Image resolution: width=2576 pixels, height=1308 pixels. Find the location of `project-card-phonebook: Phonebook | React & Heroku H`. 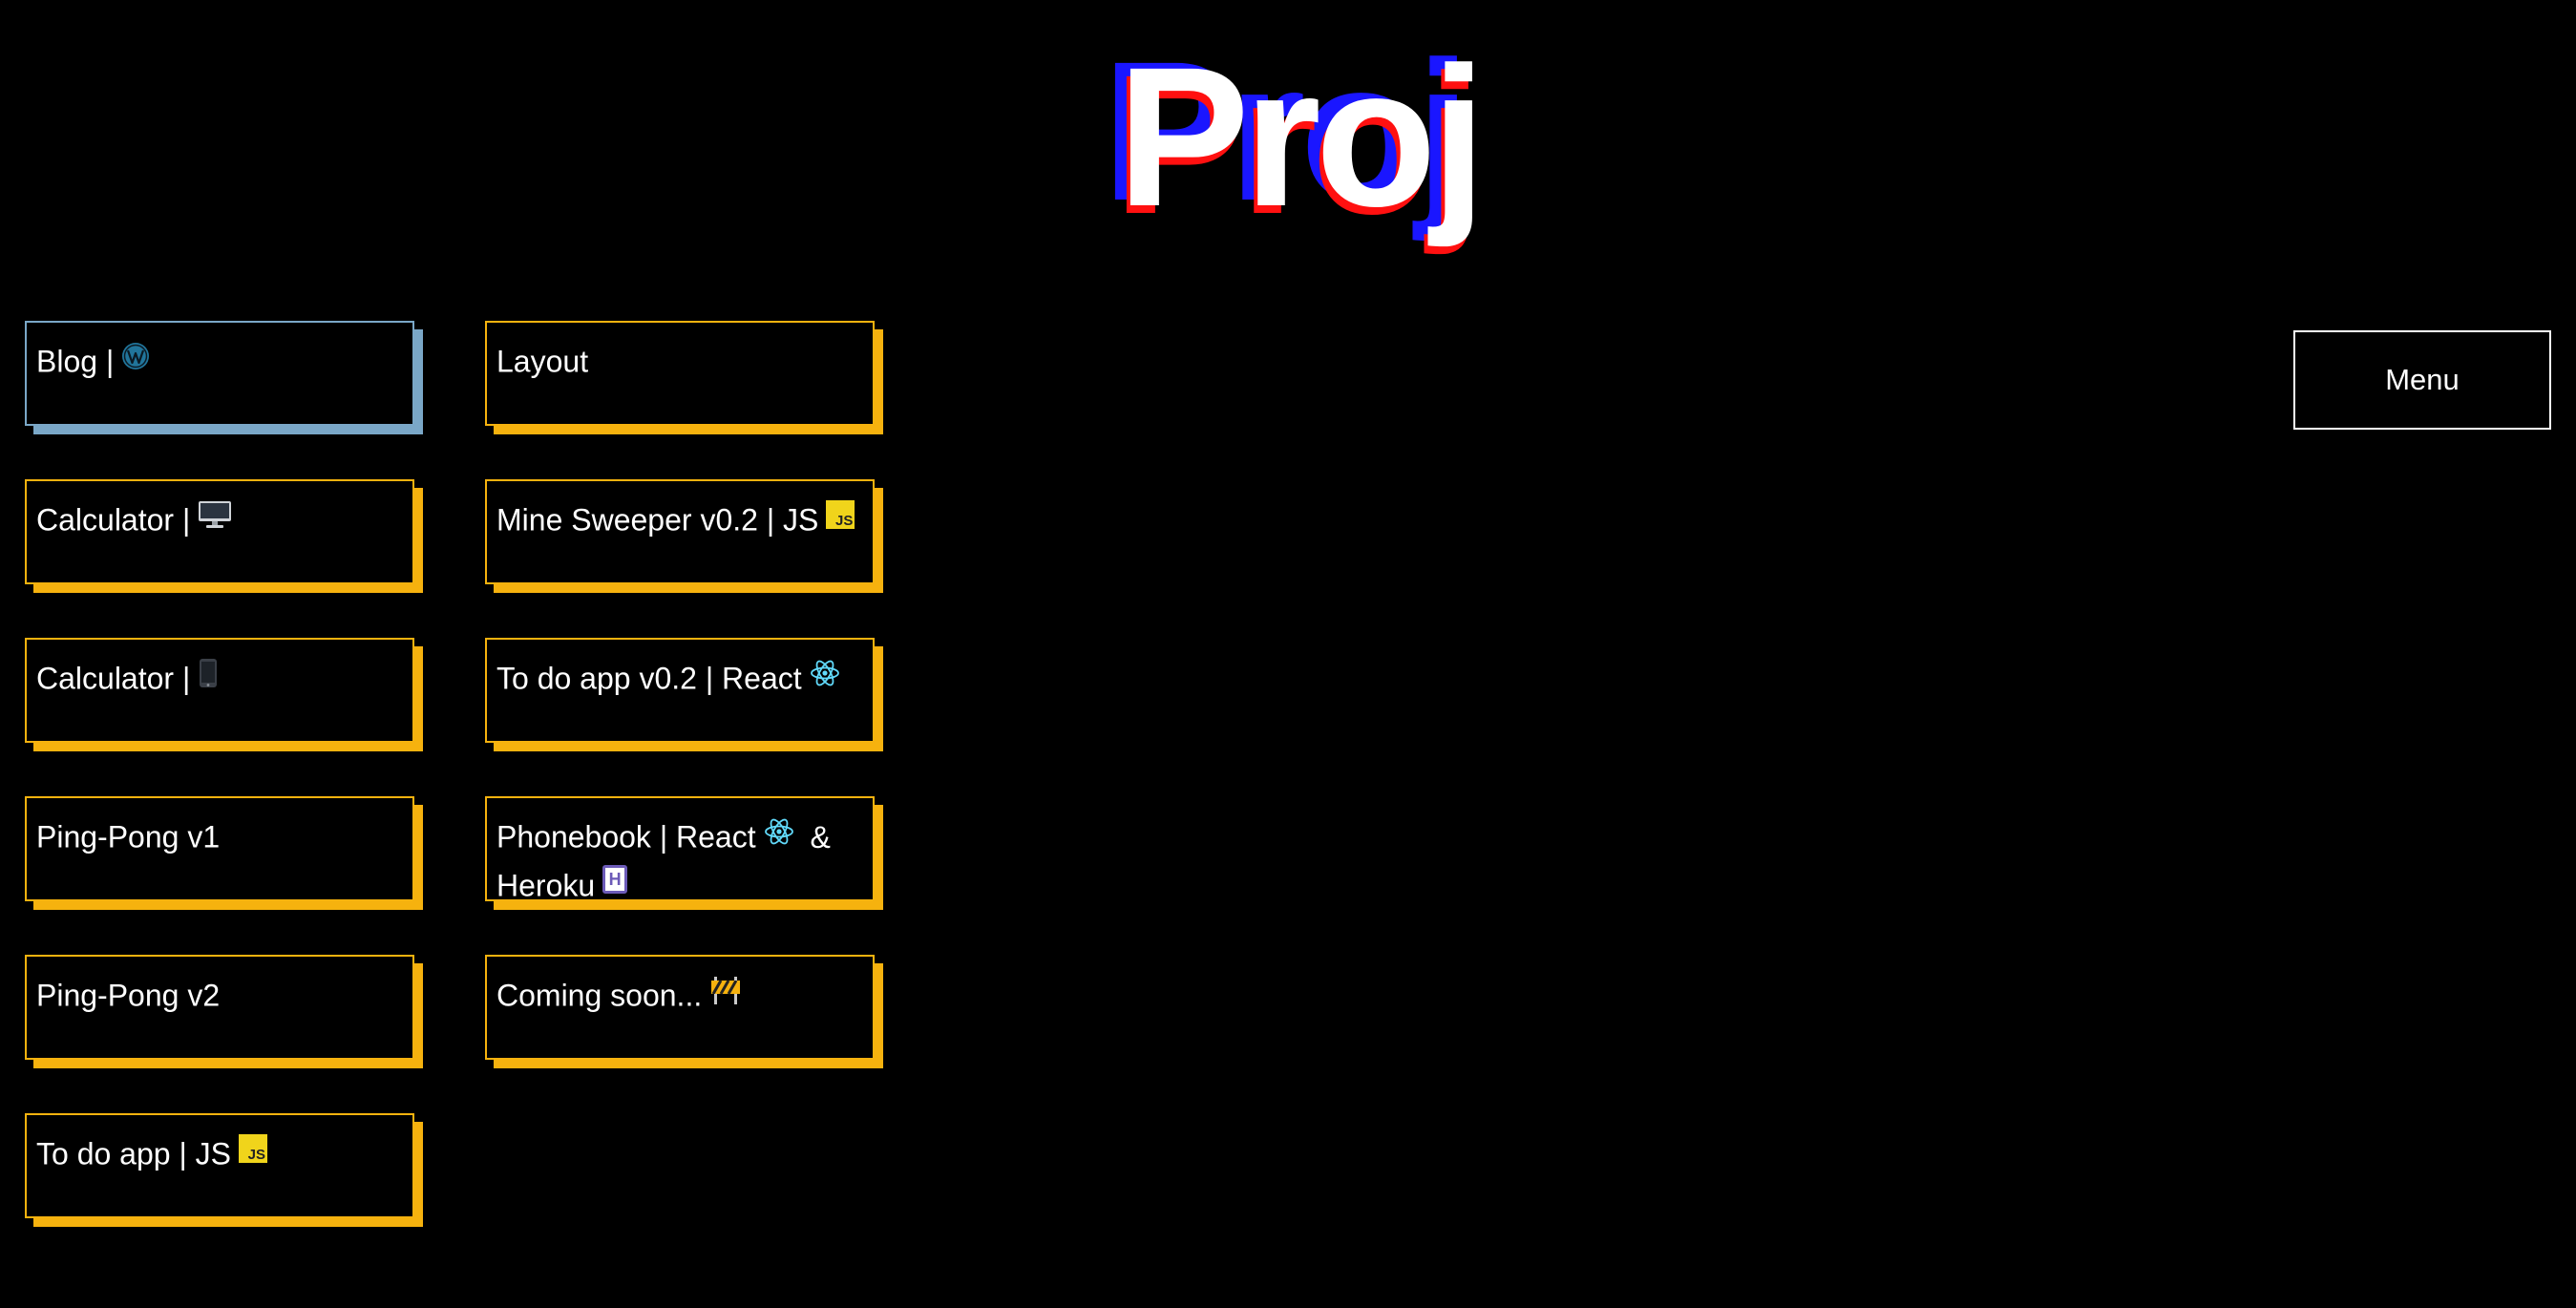

project-card-phonebook: Phonebook | React & Heroku H is located at coordinates (680, 849).